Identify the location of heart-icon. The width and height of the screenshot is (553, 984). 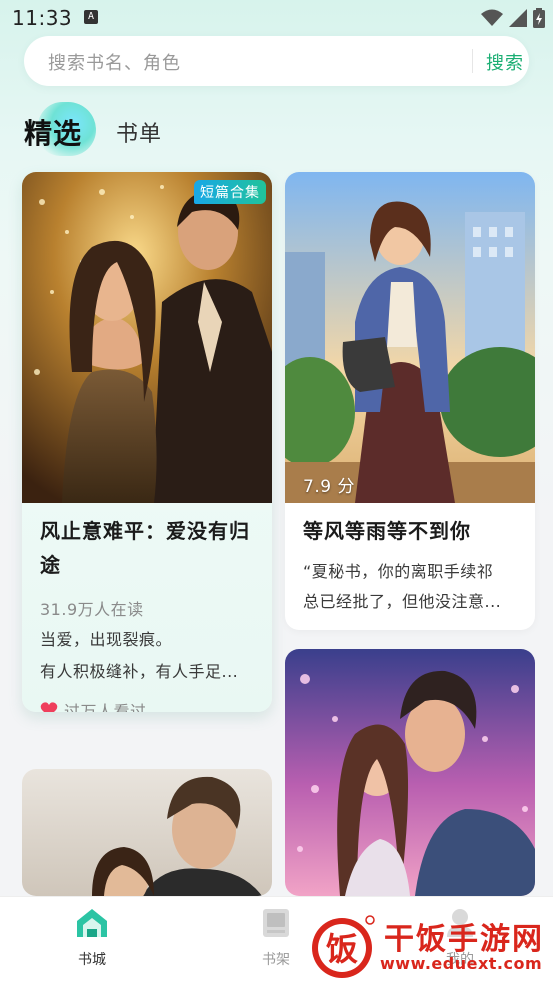
(49, 707).